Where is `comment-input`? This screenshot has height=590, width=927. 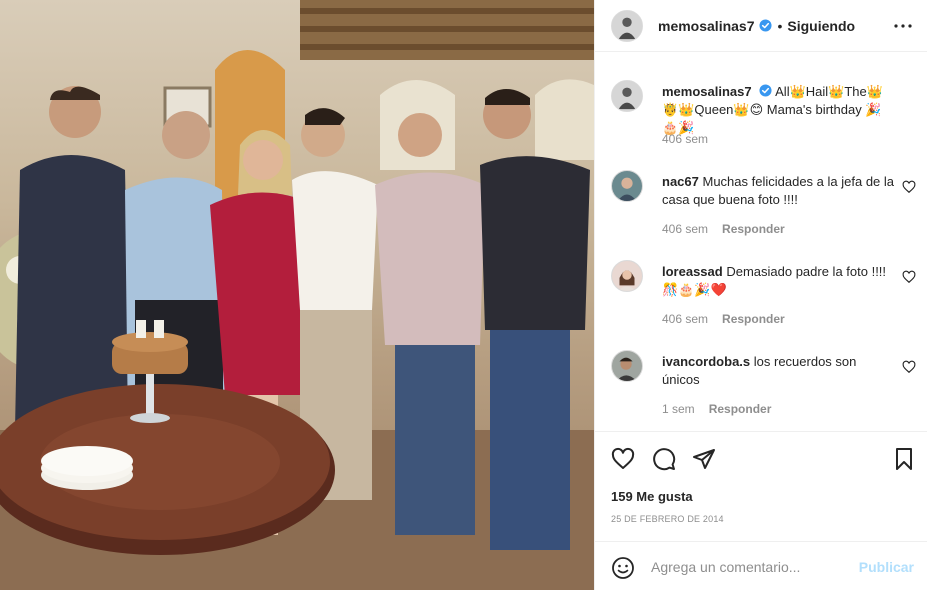 comment-input is located at coordinates (751, 567).